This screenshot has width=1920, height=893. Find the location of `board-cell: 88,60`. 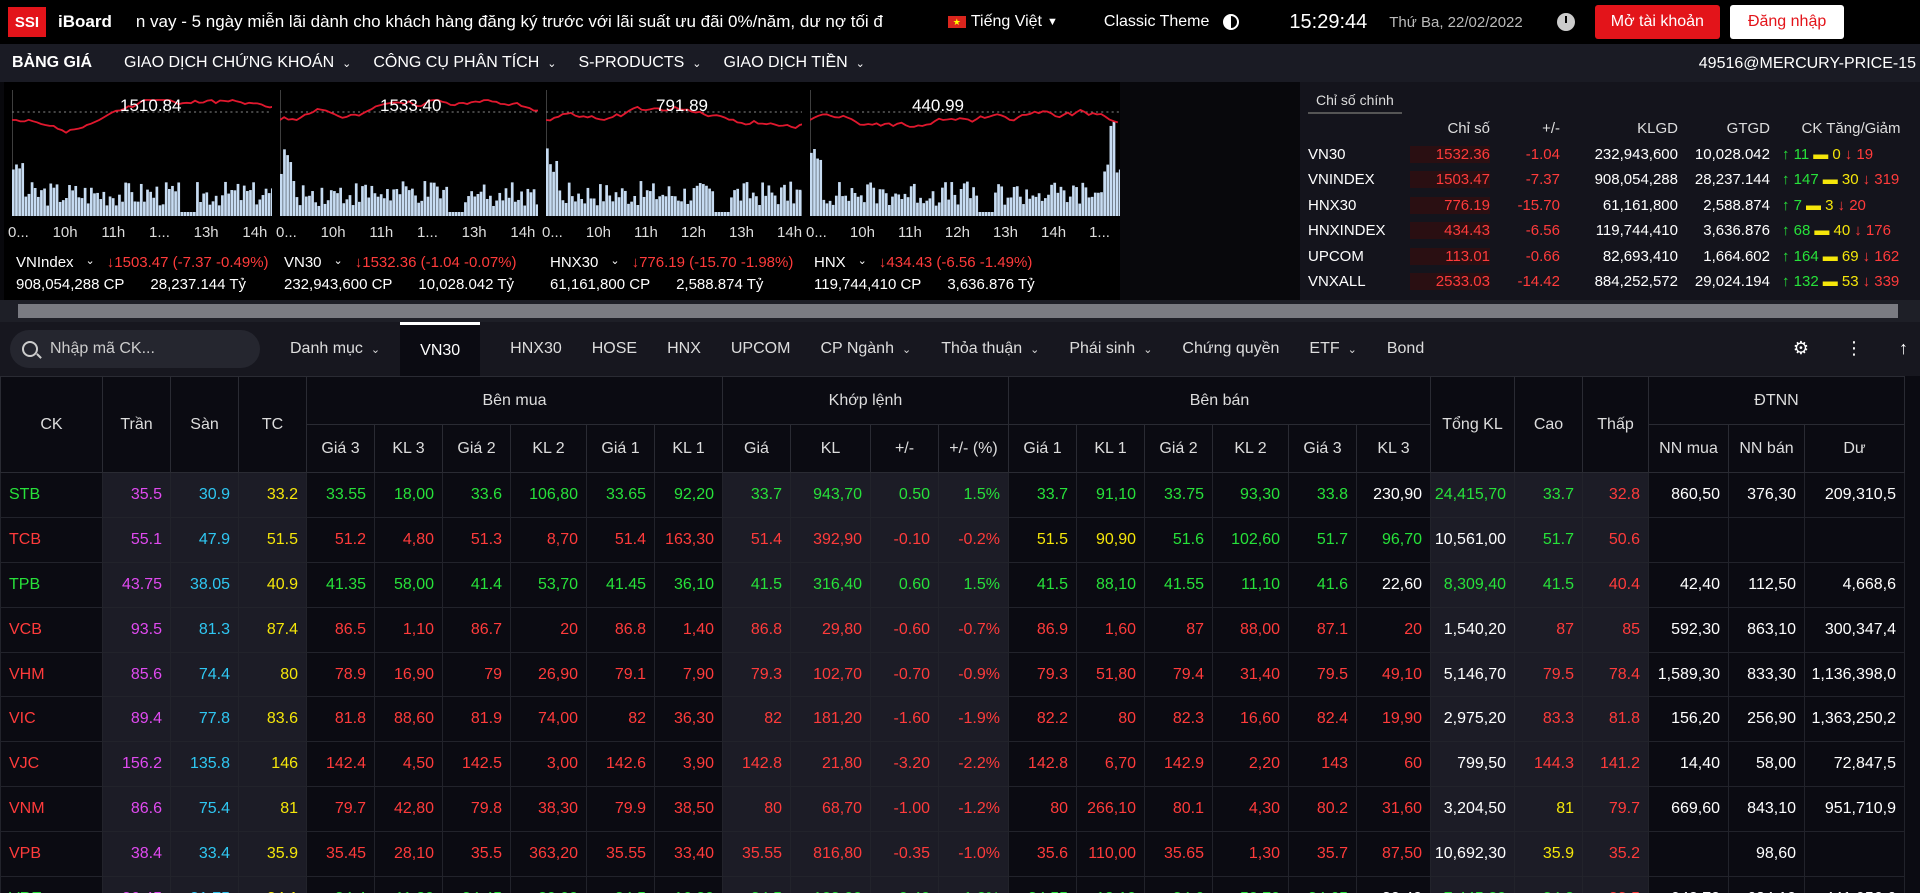

board-cell: 88,60 is located at coordinates (408, 719).